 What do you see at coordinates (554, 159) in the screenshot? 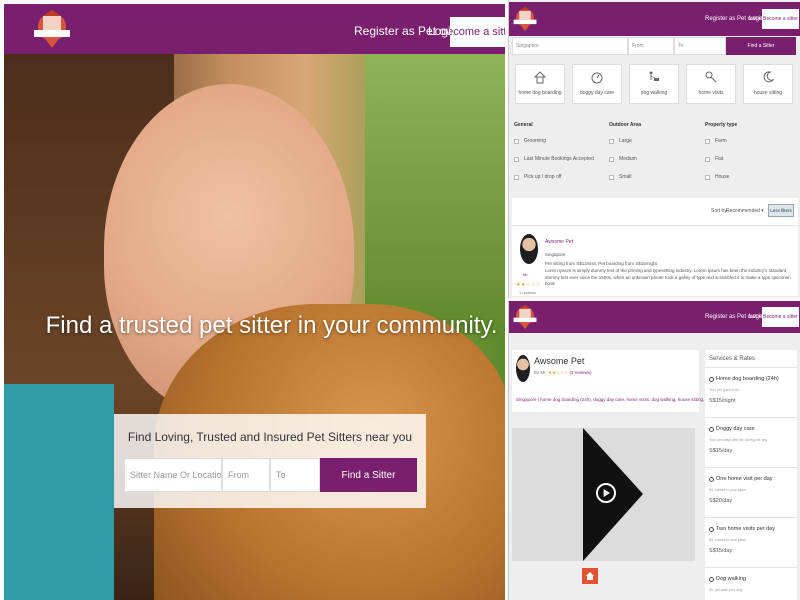
I see `filter-option-last-minute: Last Minute Bookings Accepted` at bounding box center [554, 159].